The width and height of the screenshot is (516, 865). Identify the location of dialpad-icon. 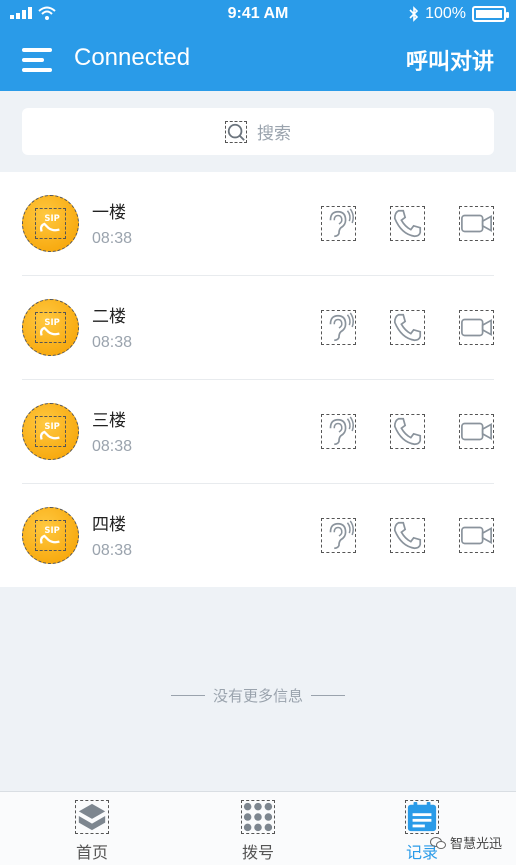
(258, 817).